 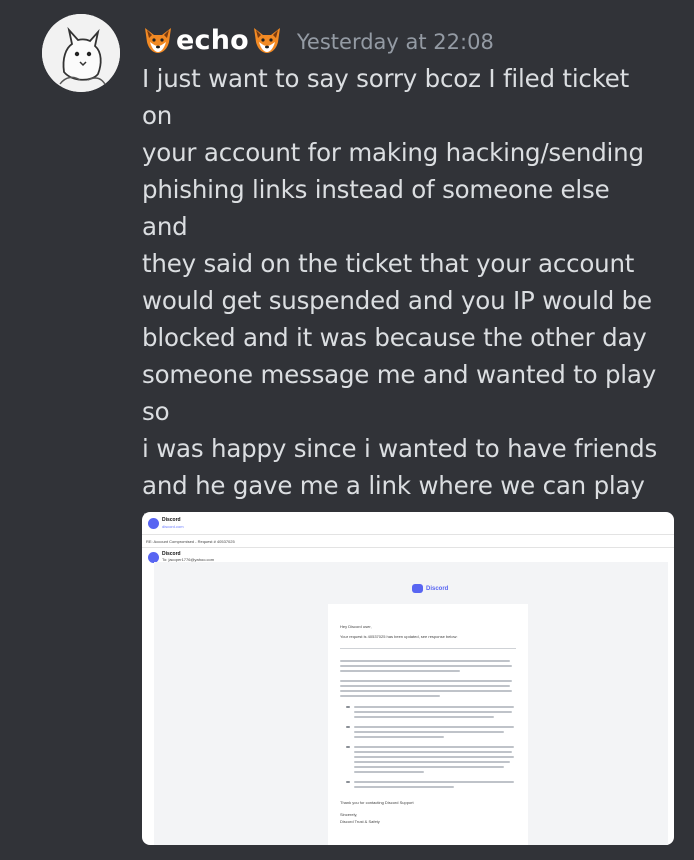 What do you see at coordinates (356, 626) in the screenshot?
I see `email-greeting: Hey Discord user,` at bounding box center [356, 626].